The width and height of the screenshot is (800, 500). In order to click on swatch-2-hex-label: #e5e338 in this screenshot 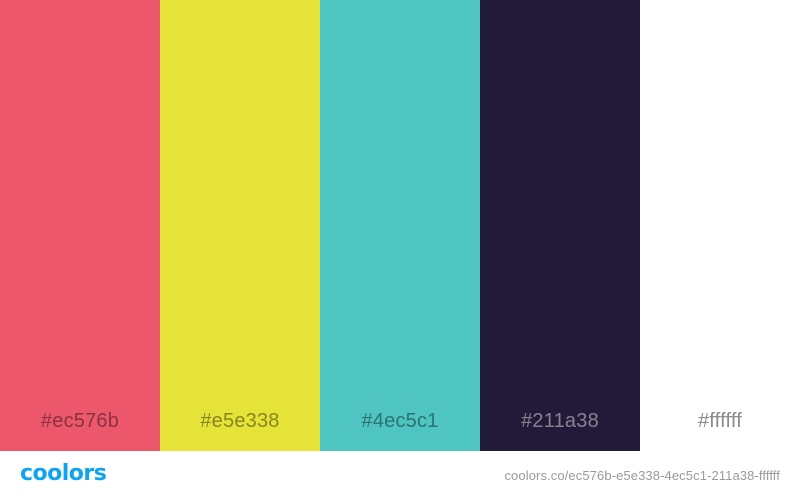, I will do `click(240, 421)`.